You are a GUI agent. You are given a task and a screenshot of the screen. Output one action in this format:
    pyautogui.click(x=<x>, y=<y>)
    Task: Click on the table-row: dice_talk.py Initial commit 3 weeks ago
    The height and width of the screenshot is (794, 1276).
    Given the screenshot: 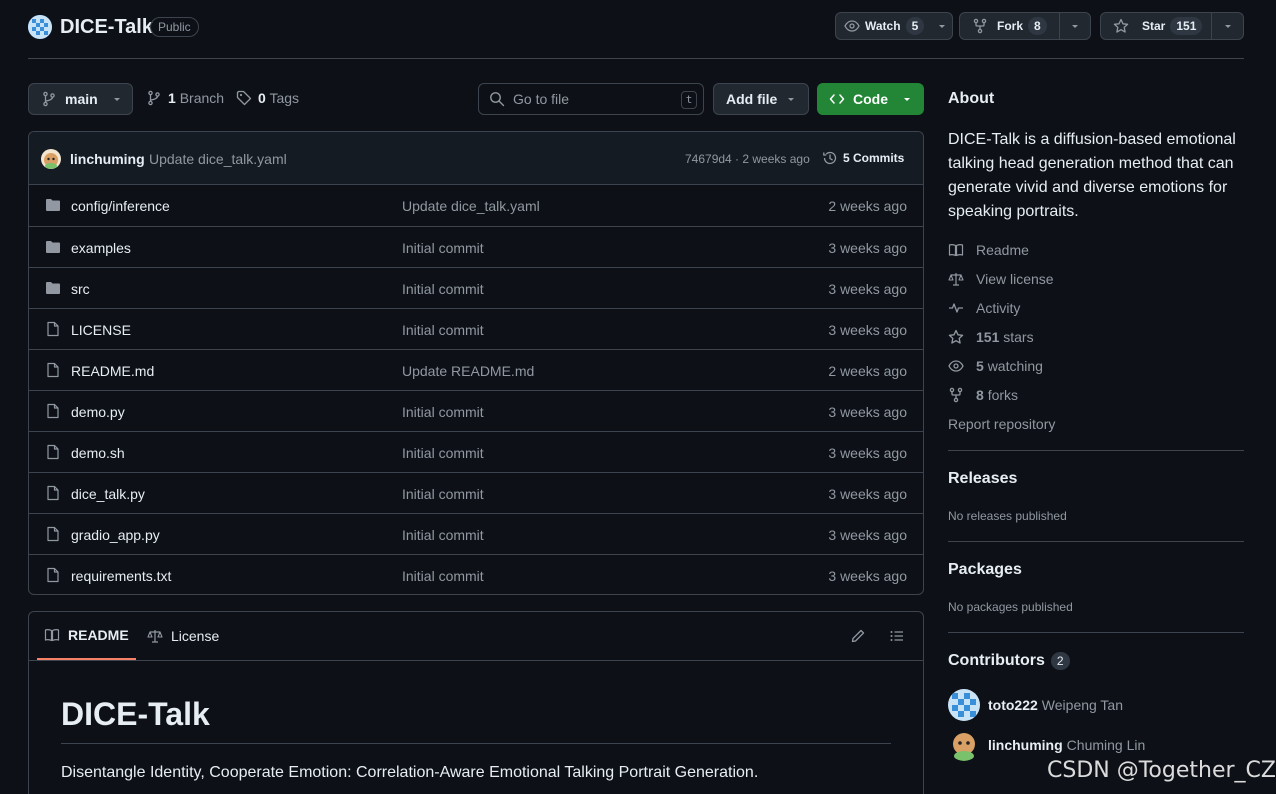 What is the action you would take?
    pyautogui.click(x=476, y=492)
    